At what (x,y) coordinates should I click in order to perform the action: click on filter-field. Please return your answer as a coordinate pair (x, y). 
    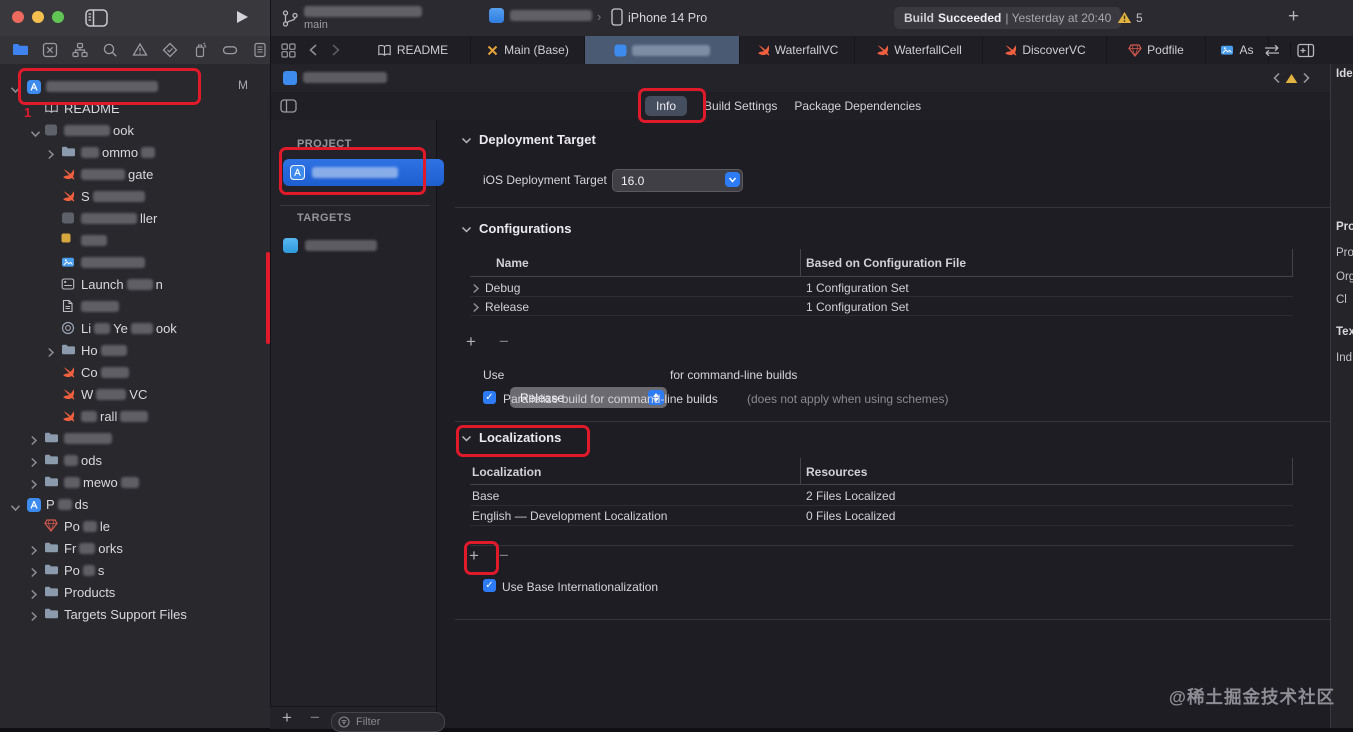
    Looking at the image, I should click on (388, 722).